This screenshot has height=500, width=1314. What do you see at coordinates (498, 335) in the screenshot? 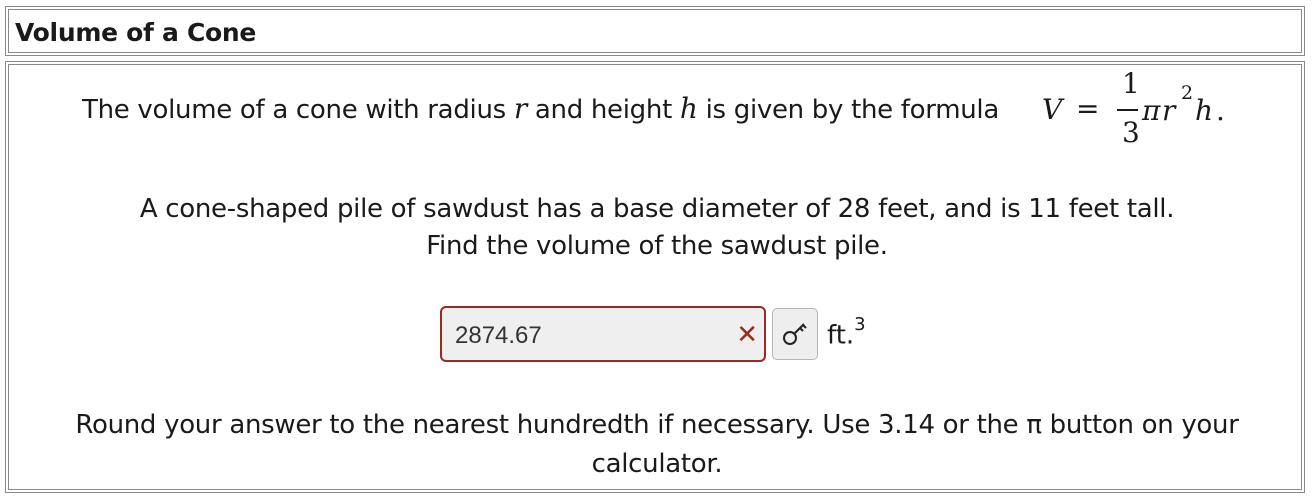
I see `answer-value: 2874.67` at bounding box center [498, 335].